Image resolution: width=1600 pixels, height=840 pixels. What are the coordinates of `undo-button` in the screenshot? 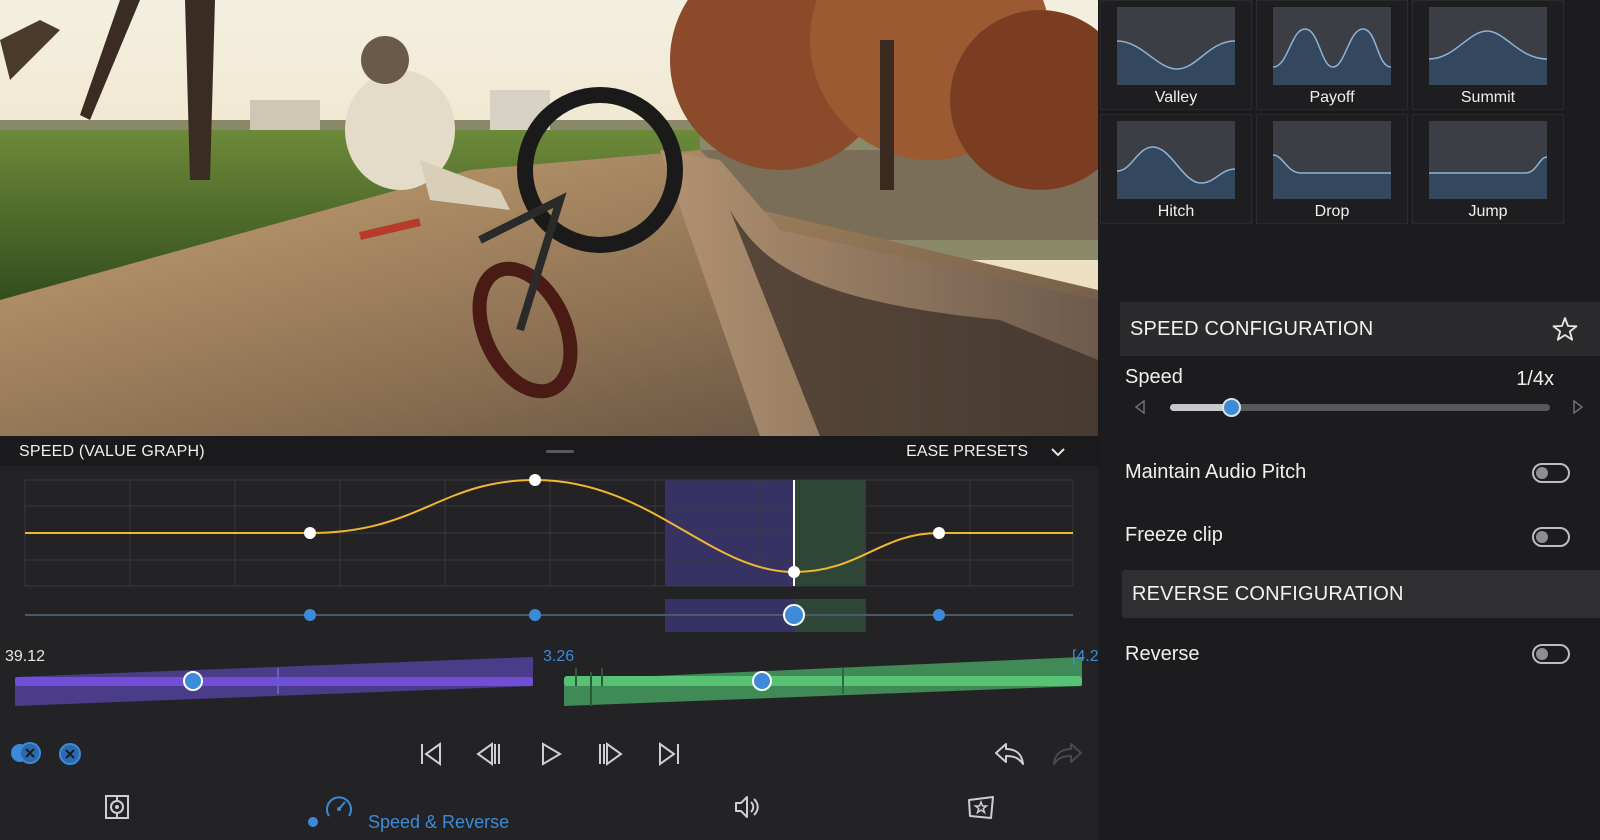 It's located at (1009, 754).